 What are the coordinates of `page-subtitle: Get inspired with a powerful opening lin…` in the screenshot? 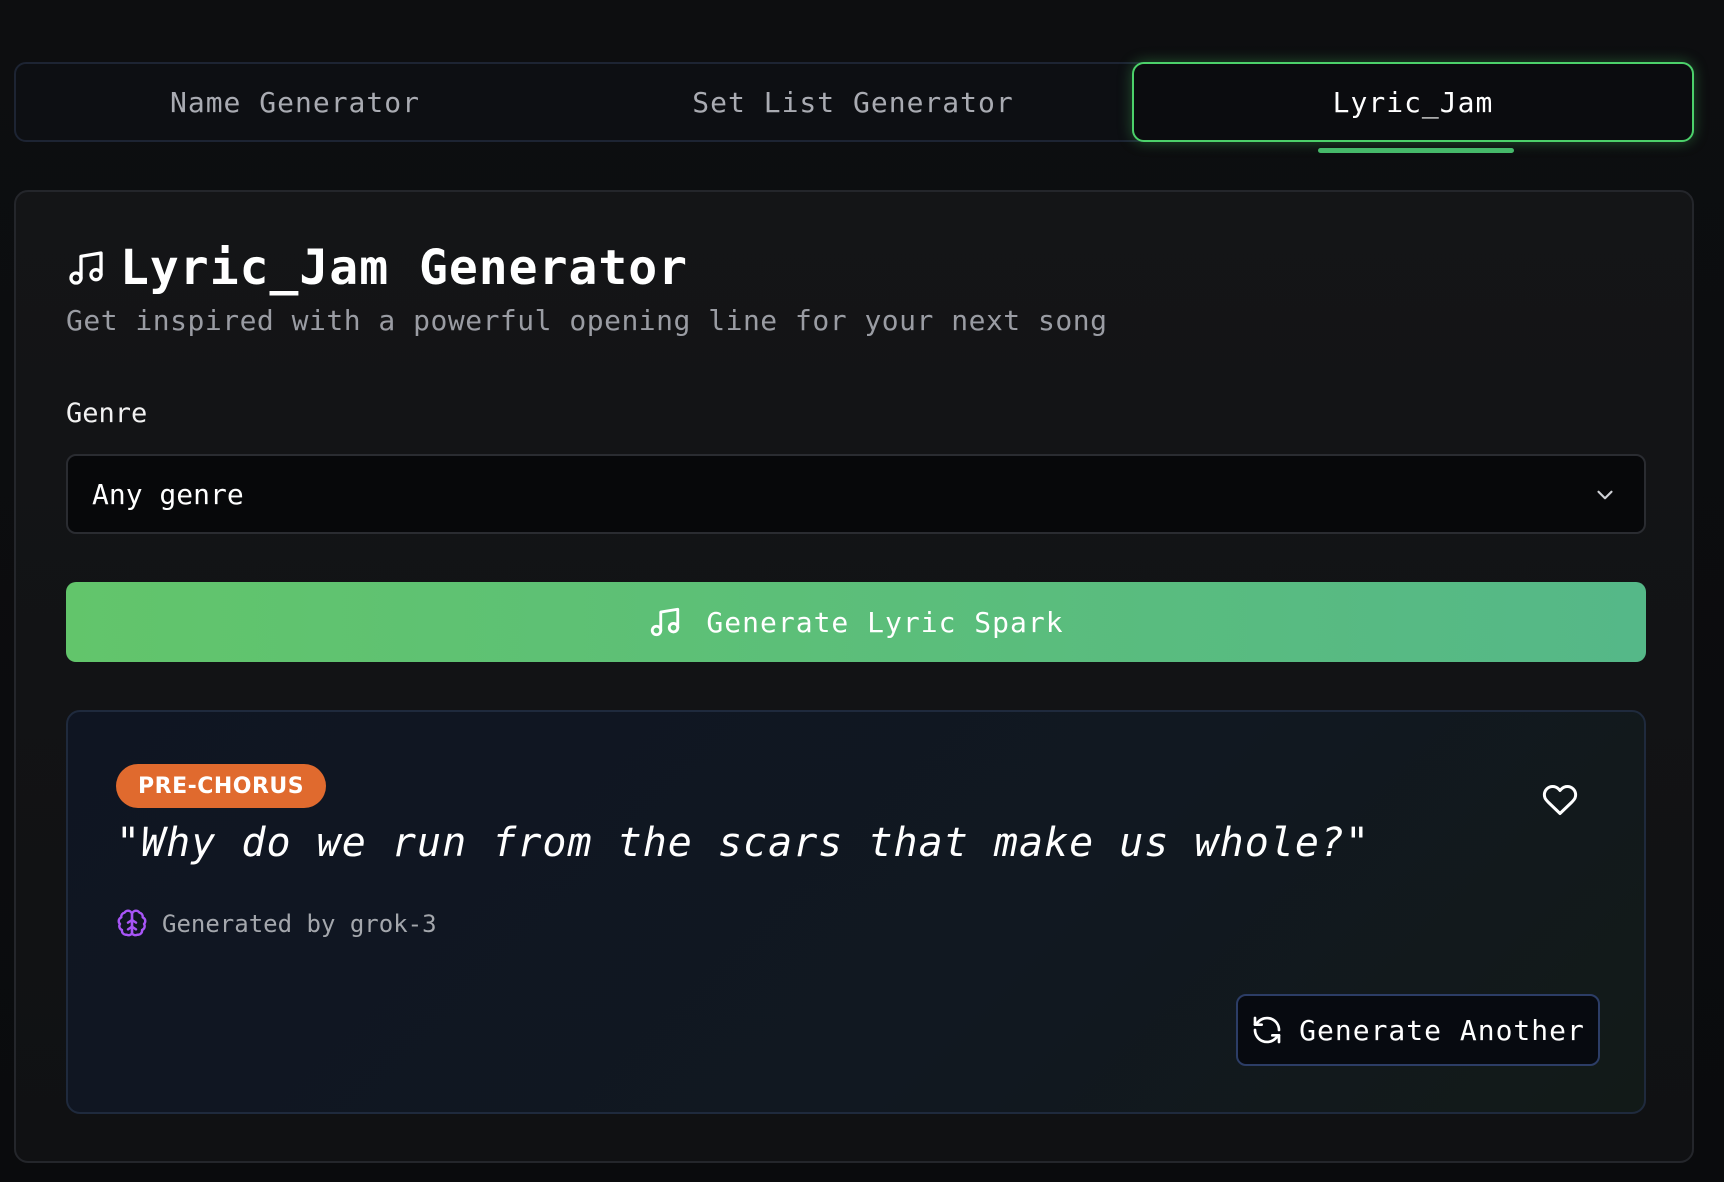 It's located at (587, 320).